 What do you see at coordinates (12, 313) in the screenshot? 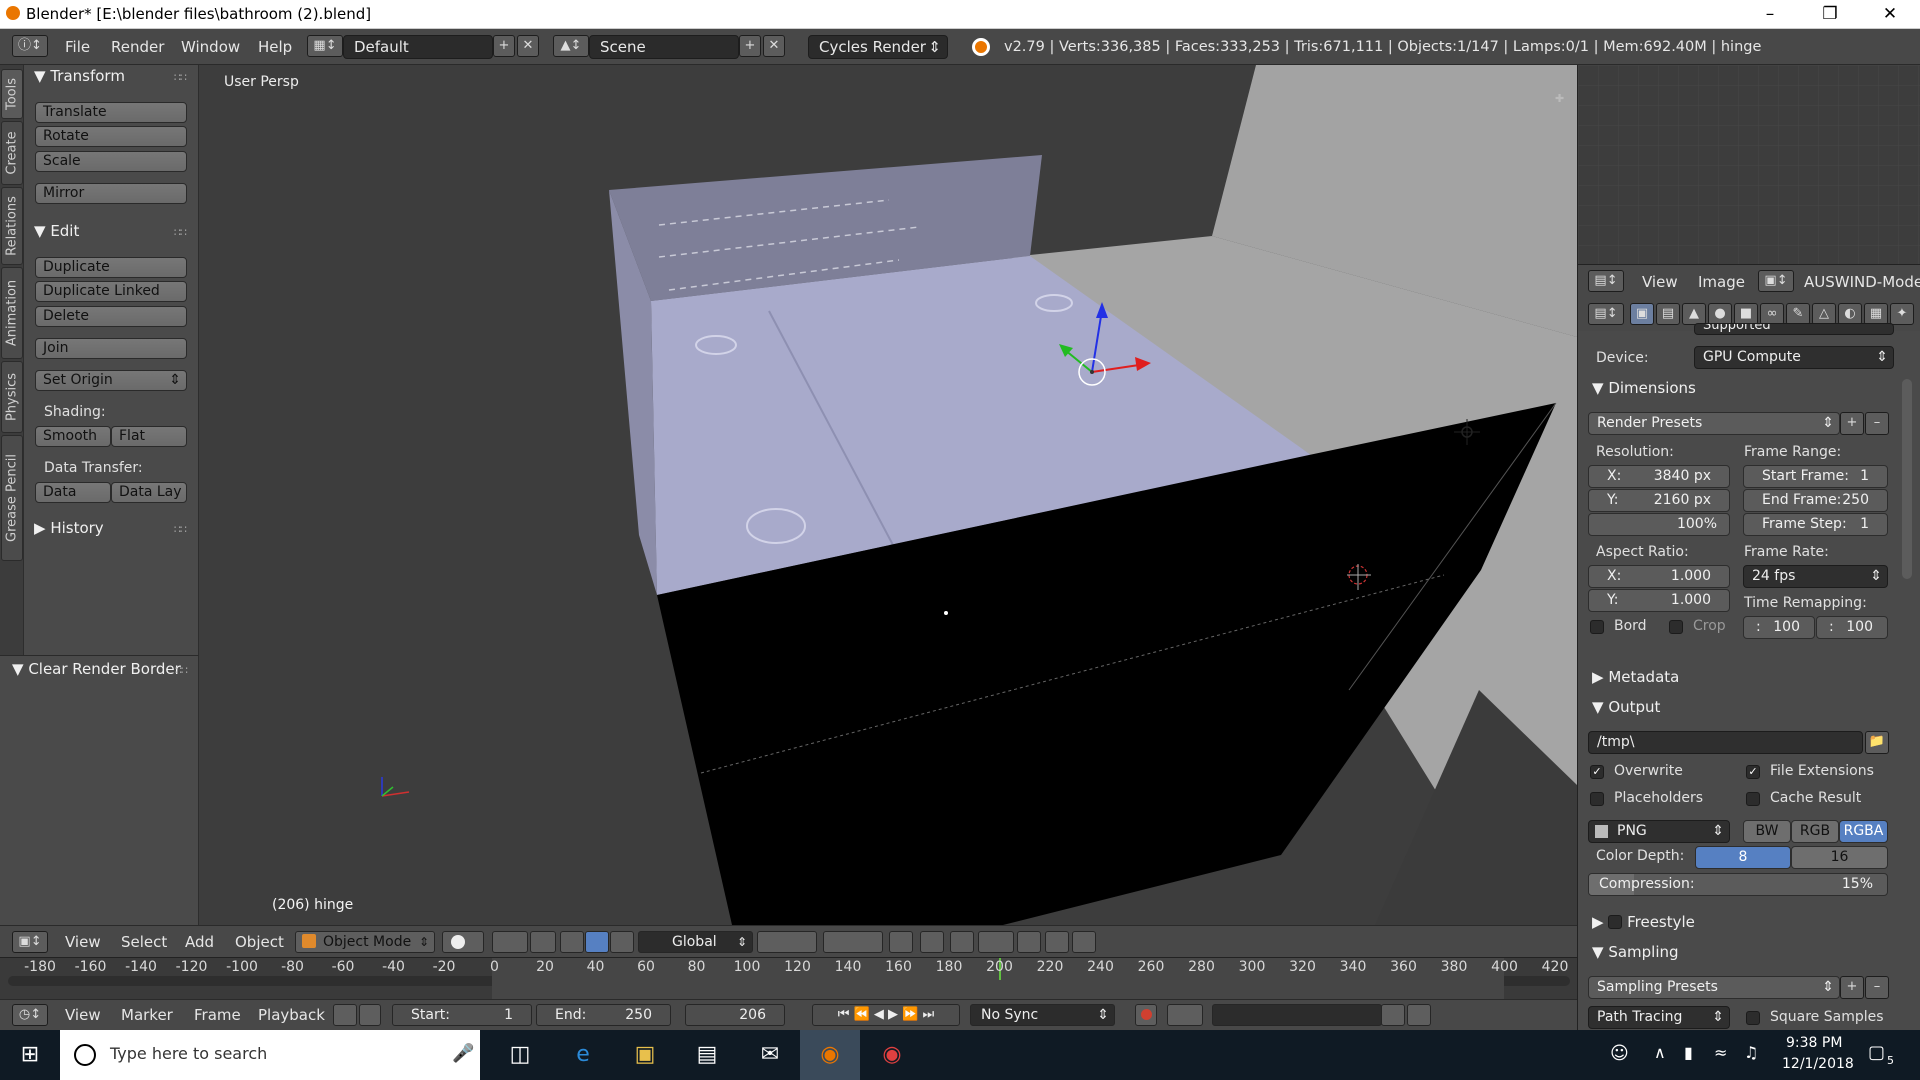
I see `tab-animation: Animation` at bounding box center [12, 313].